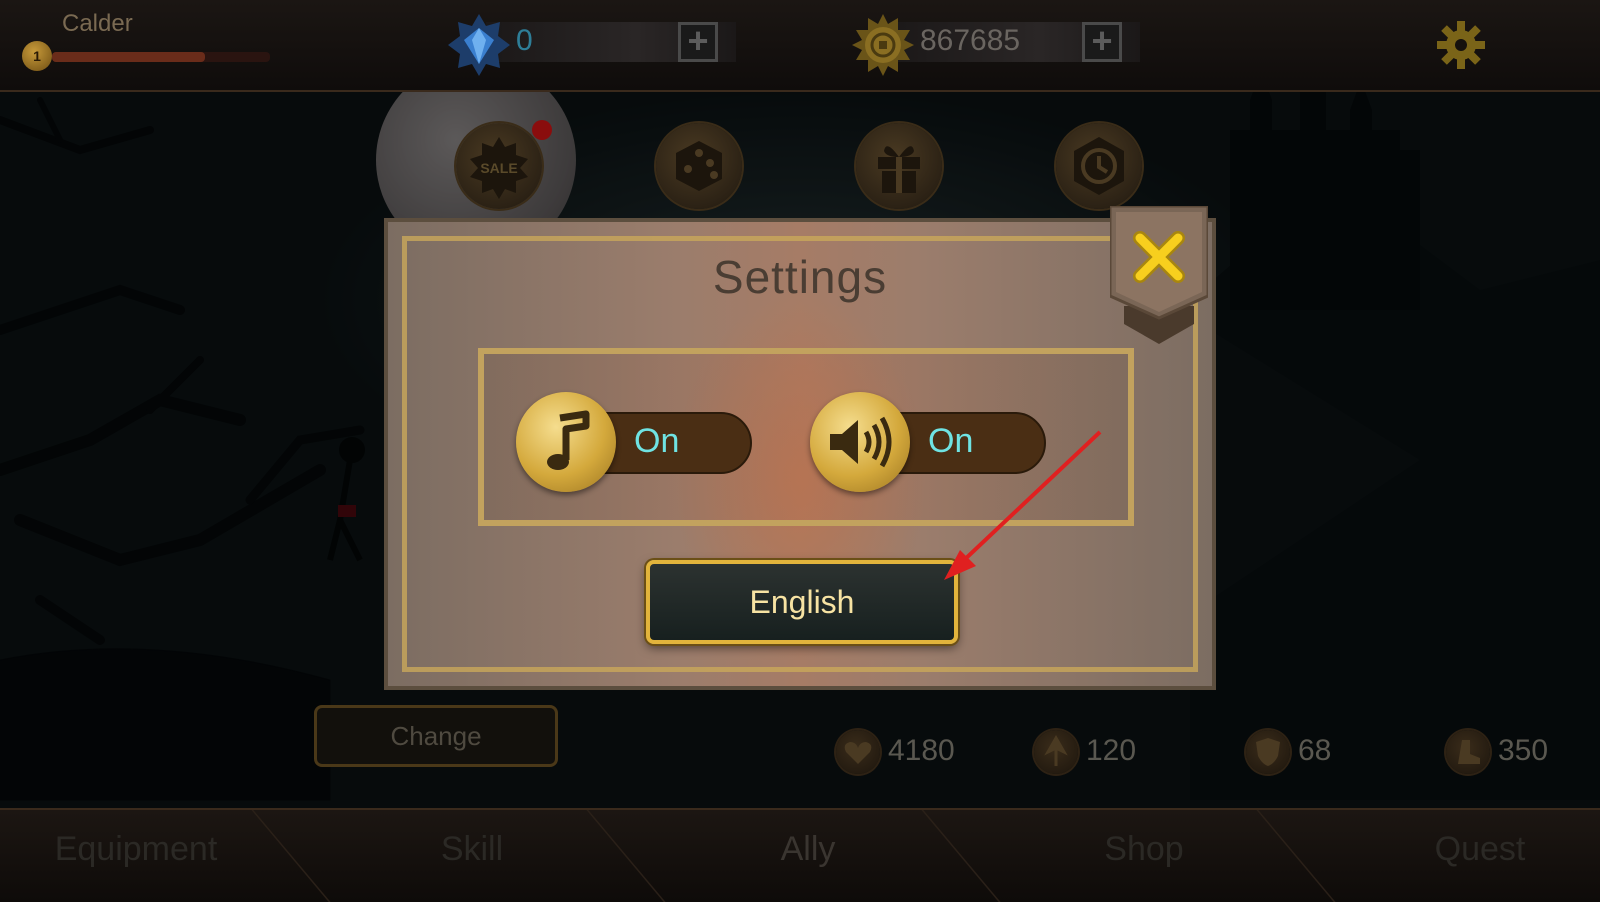 This screenshot has width=1600, height=902. What do you see at coordinates (1468, 752) in the screenshot?
I see `boot-icon` at bounding box center [1468, 752].